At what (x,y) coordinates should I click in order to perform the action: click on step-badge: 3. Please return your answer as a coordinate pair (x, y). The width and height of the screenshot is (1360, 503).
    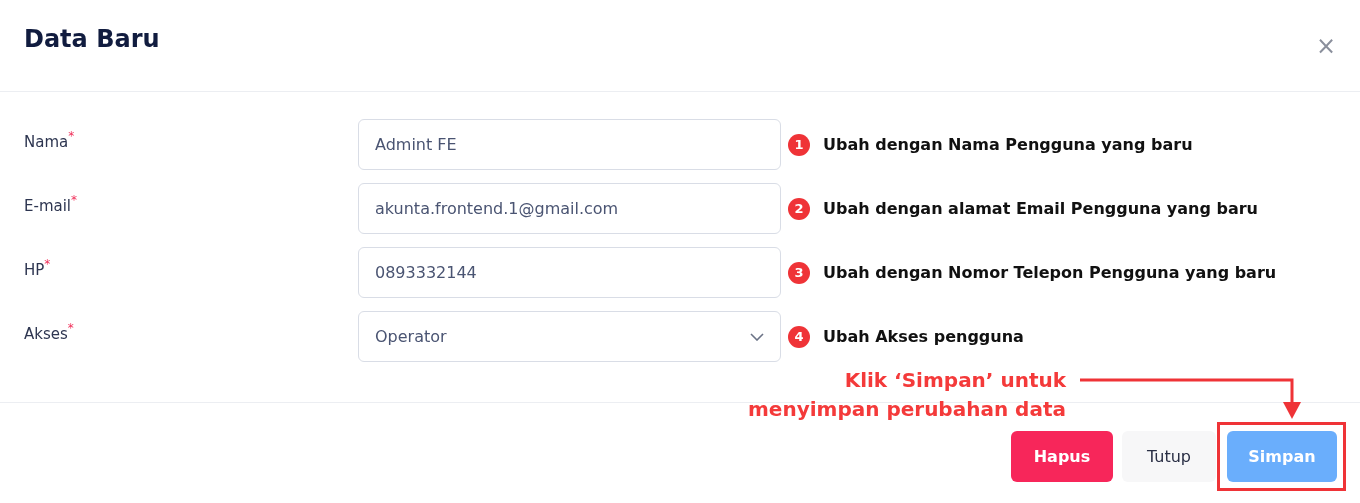
    Looking at the image, I should click on (799, 272).